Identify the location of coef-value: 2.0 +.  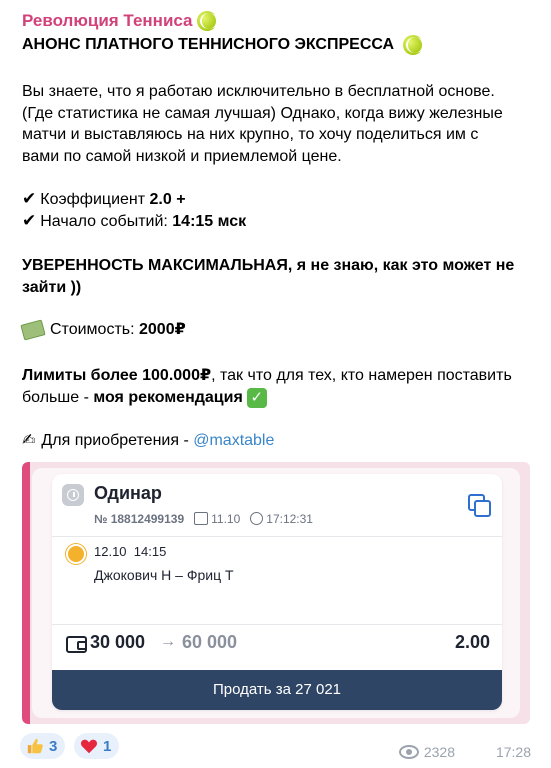
(167, 199).